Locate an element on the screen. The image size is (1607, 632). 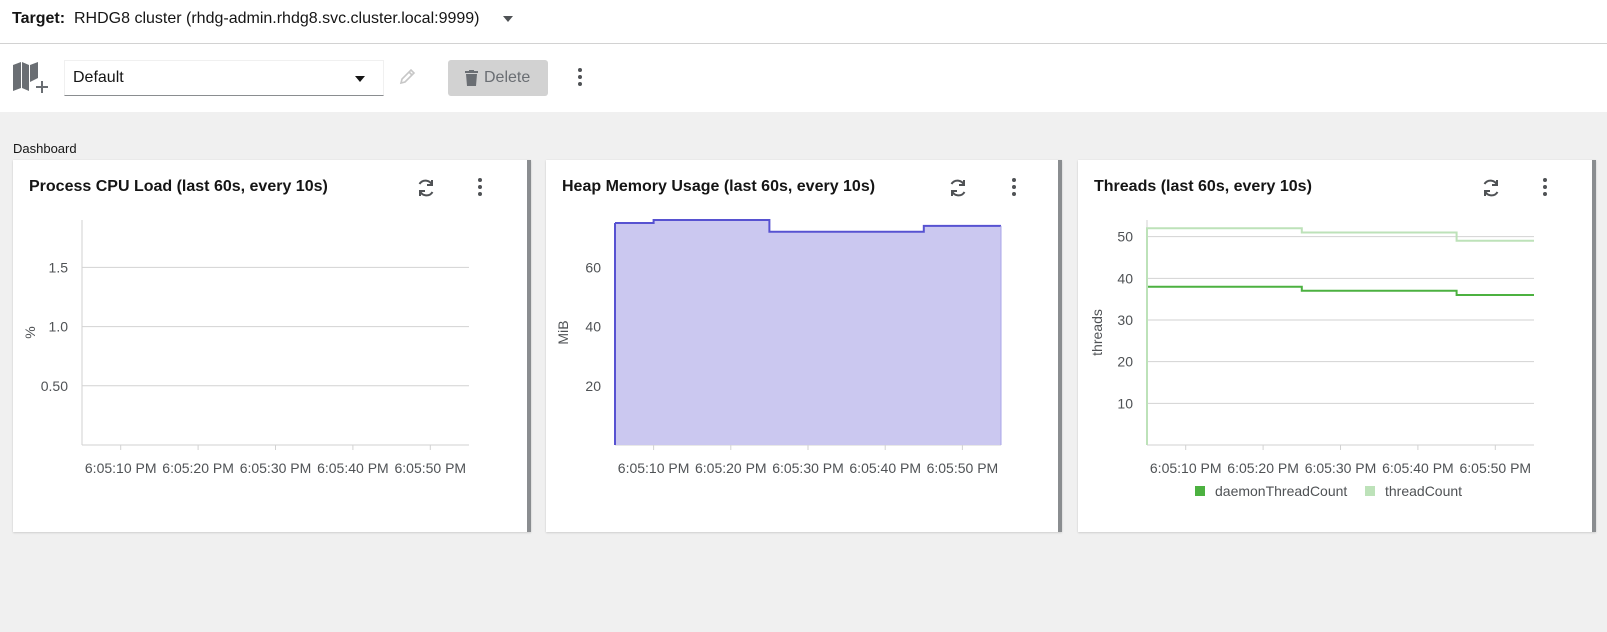
y-tick-label: 60 is located at coordinates (593, 267).